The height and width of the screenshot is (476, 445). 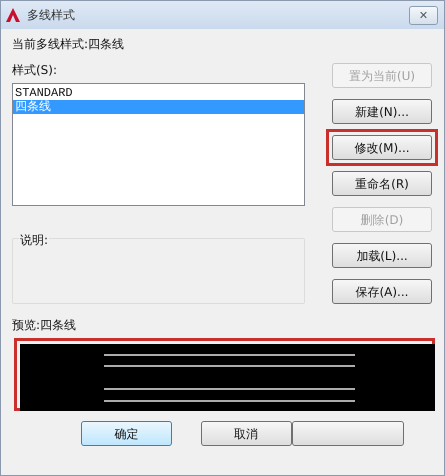 What do you see at coordinates (13, 15) in the screenshot?
I see `app-logo-icon` at bounding box center [13, 15].